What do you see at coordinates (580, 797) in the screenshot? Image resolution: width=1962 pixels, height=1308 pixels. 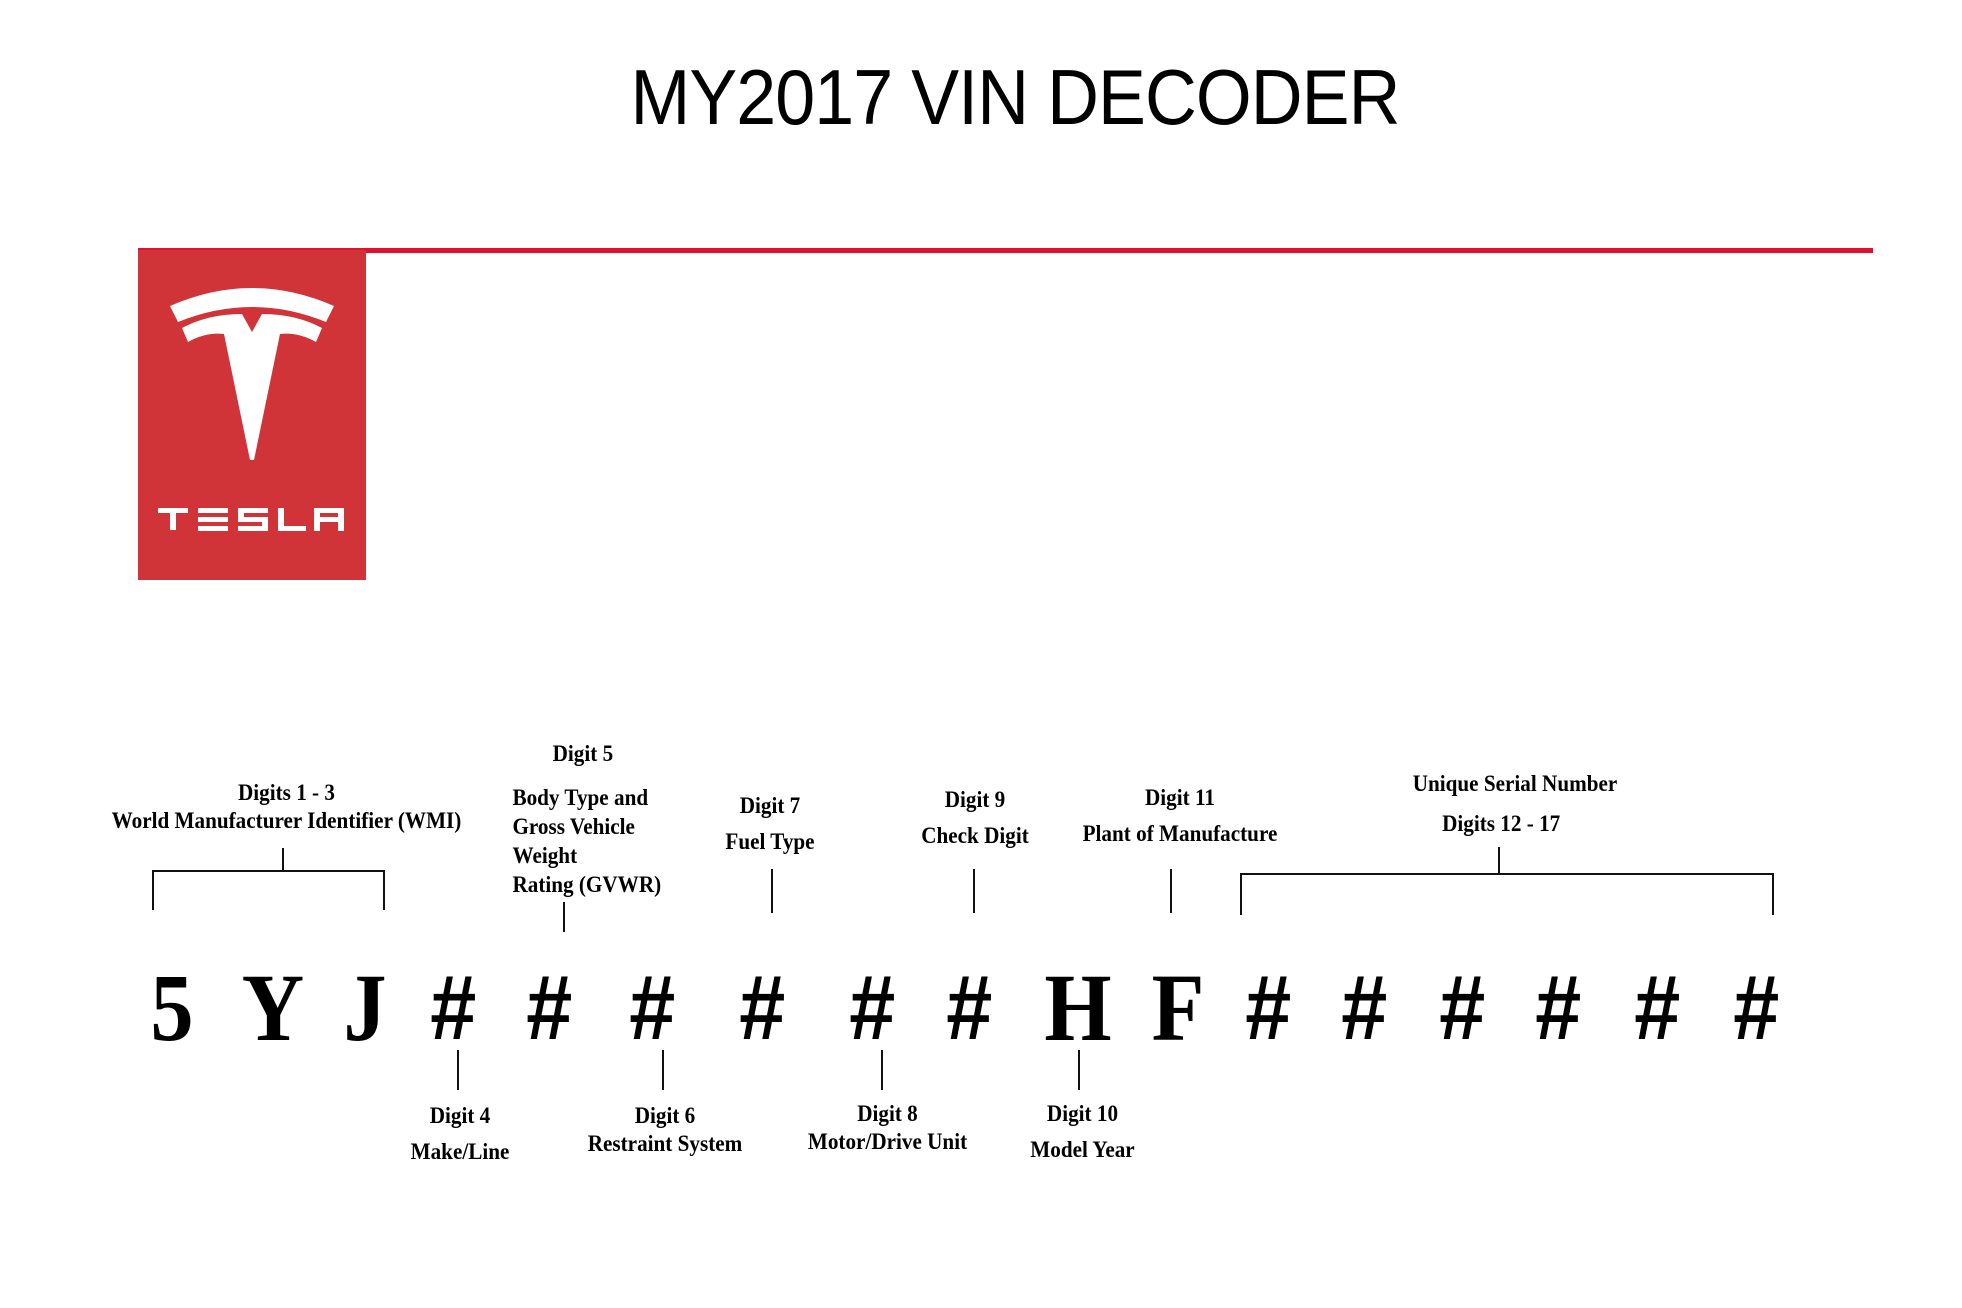 I see `digit5-desc-line: Body Type and` at bounding box center [580, 797].